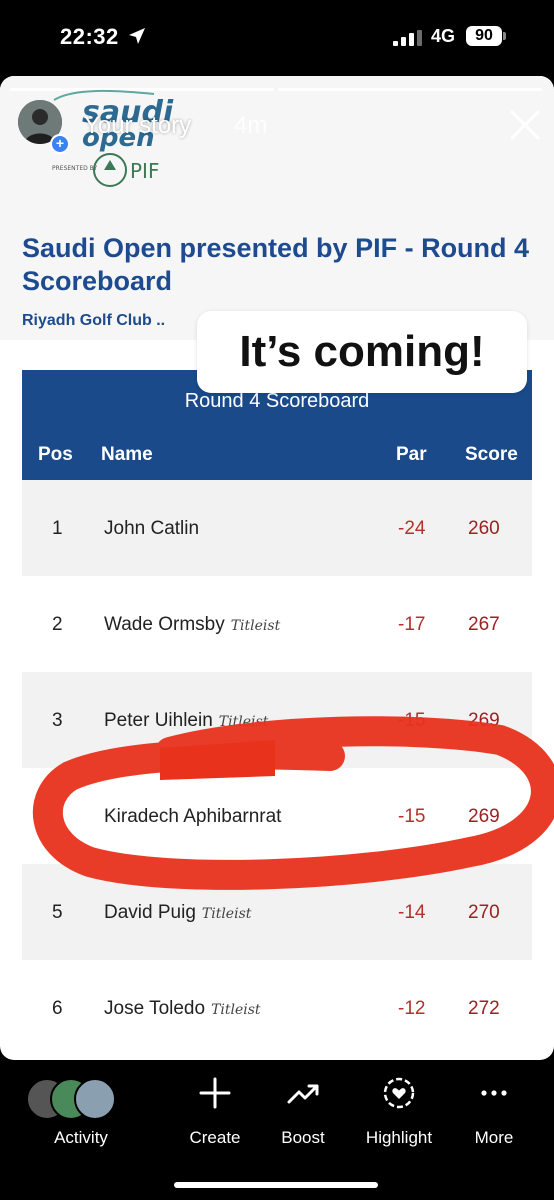 This screenshot has height=1200, width=554. I want to click on player-name: John Catlin, so click(152, 528).